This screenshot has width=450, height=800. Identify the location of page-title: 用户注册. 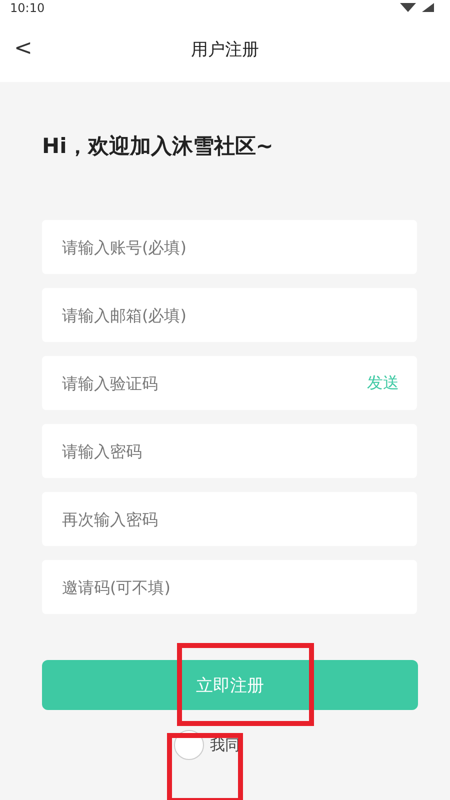
(225, 49).